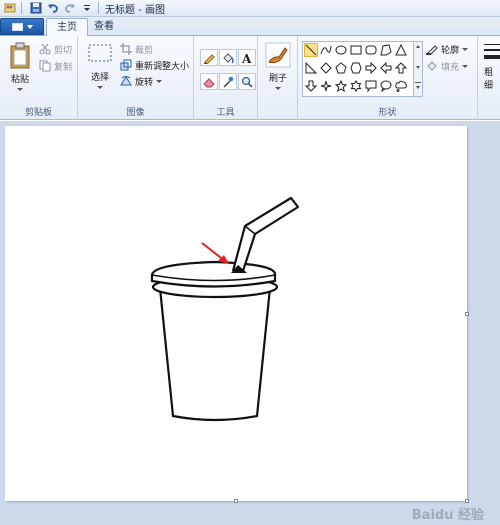 This screenshot has width=500, height=525. I want to click on outline-button: 轮廓, so click(447, 49).